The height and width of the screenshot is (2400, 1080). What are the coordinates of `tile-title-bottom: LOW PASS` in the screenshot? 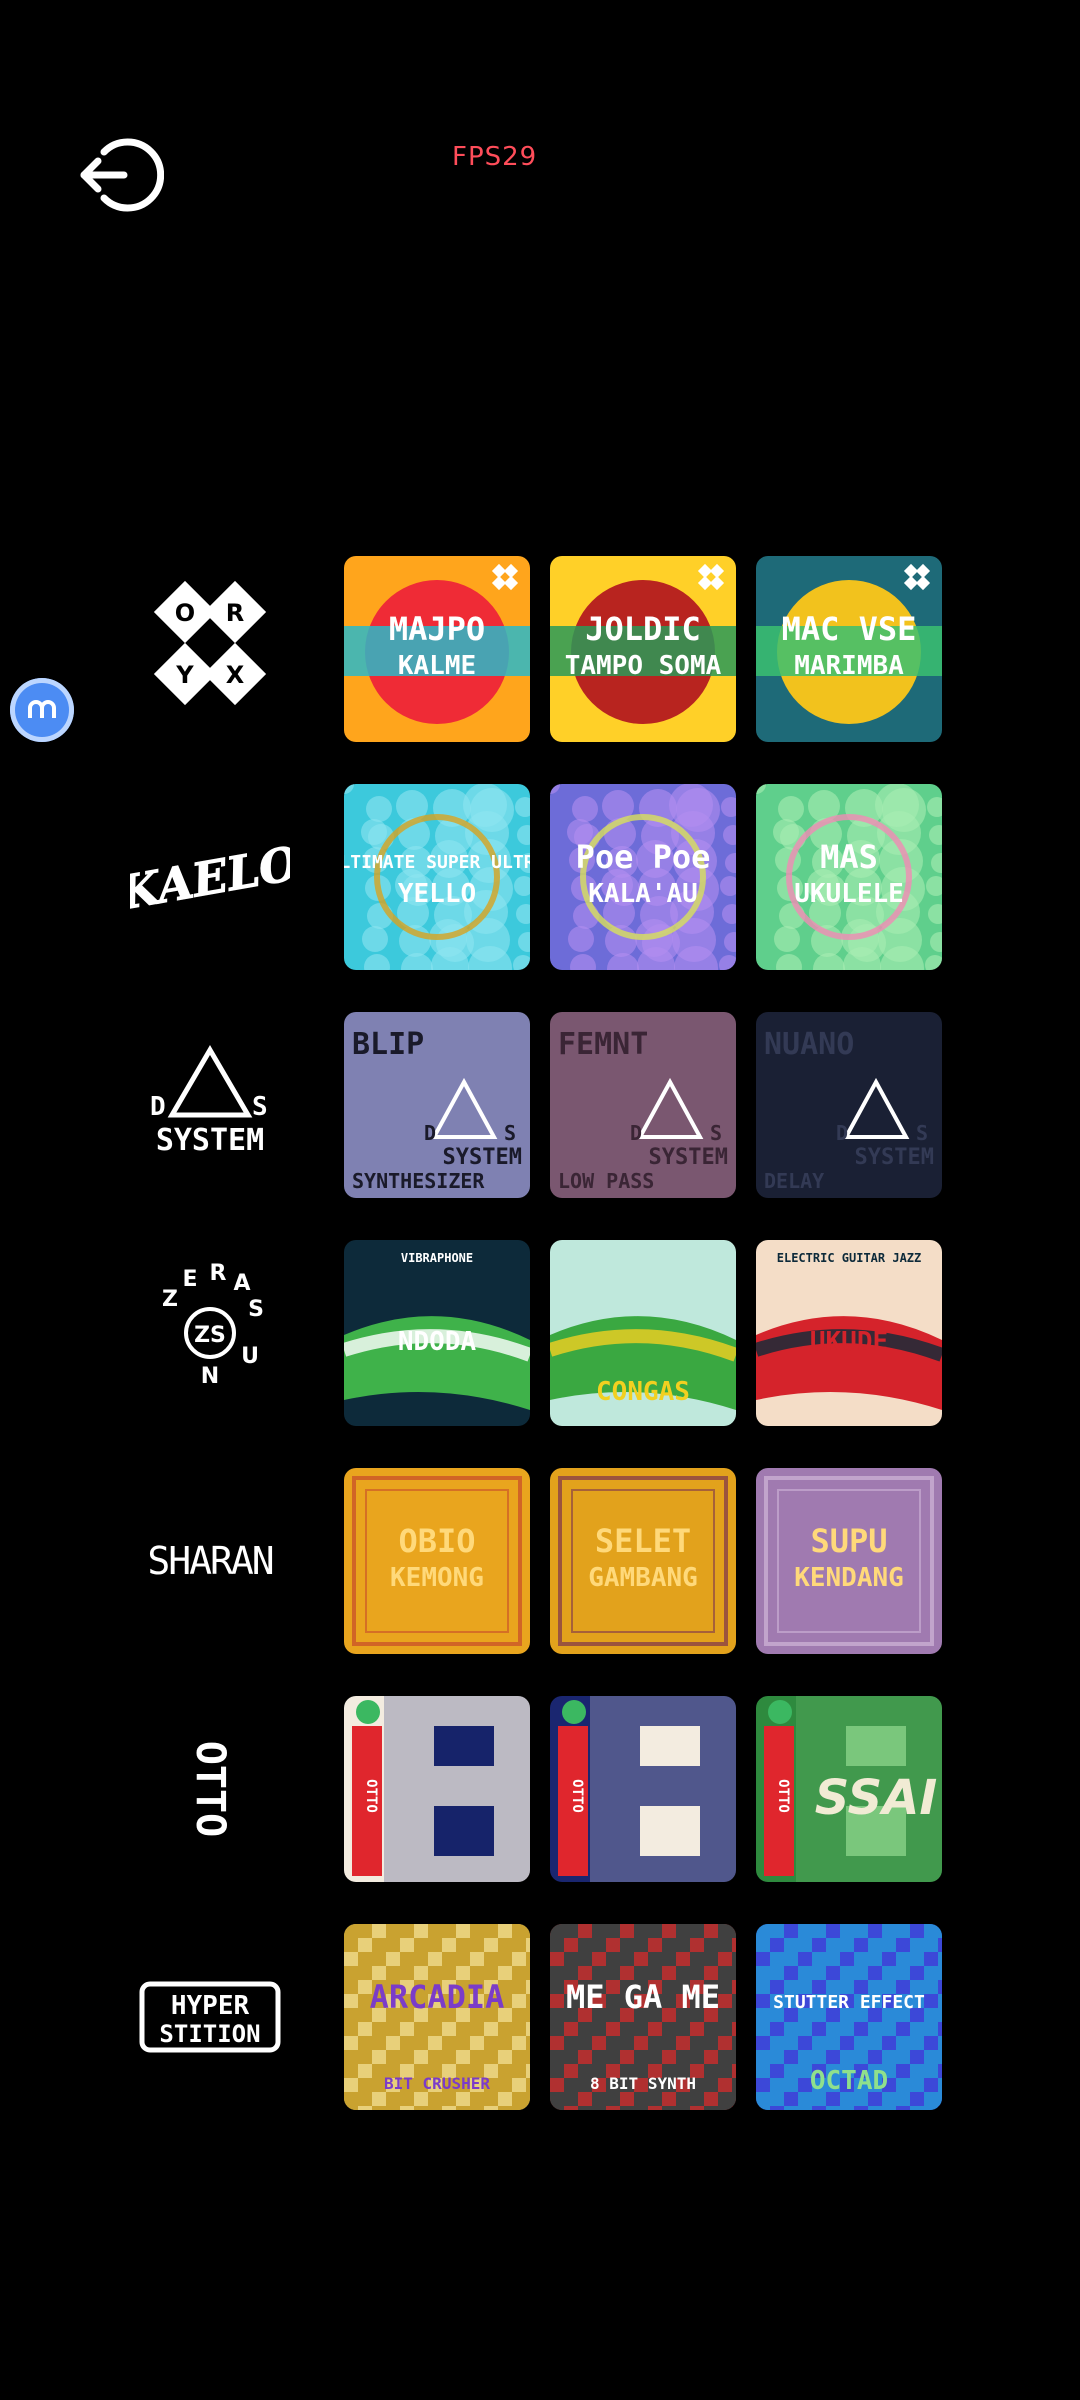 It's located at (606, 1181).